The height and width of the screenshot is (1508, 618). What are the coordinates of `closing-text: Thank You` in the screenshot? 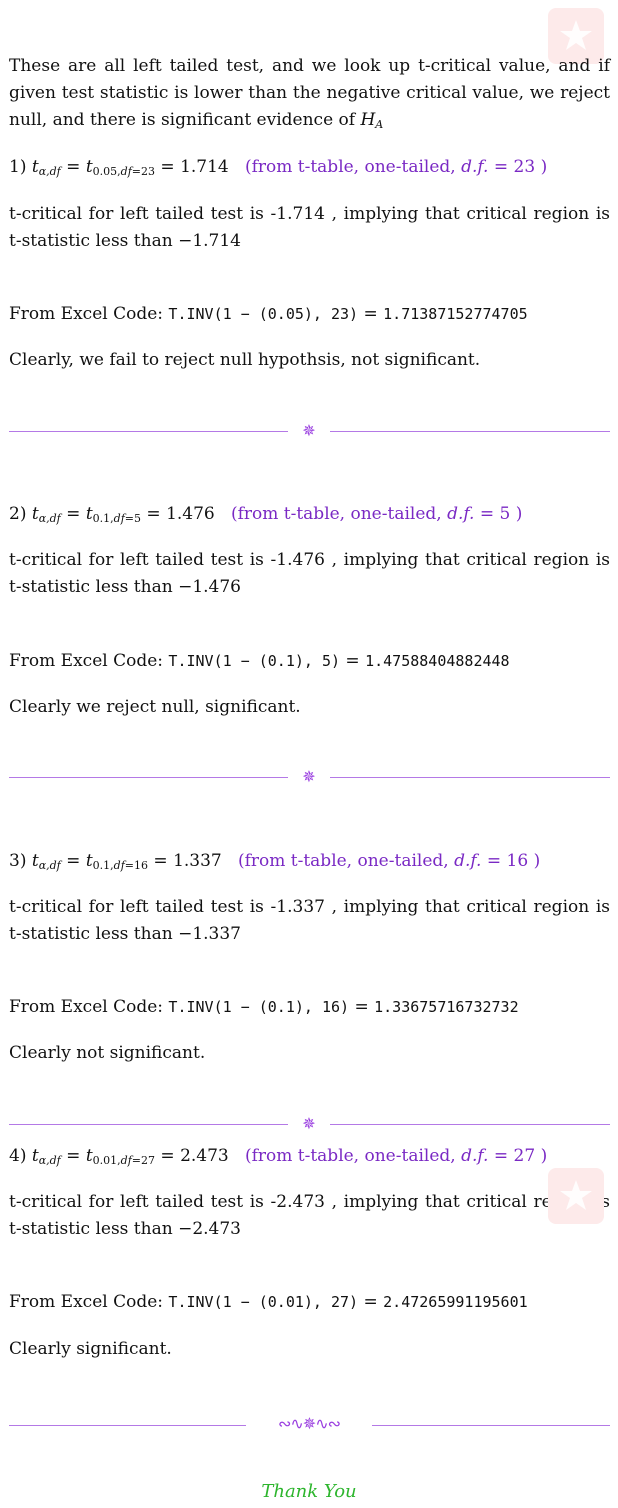 It's located at (309, 1491).